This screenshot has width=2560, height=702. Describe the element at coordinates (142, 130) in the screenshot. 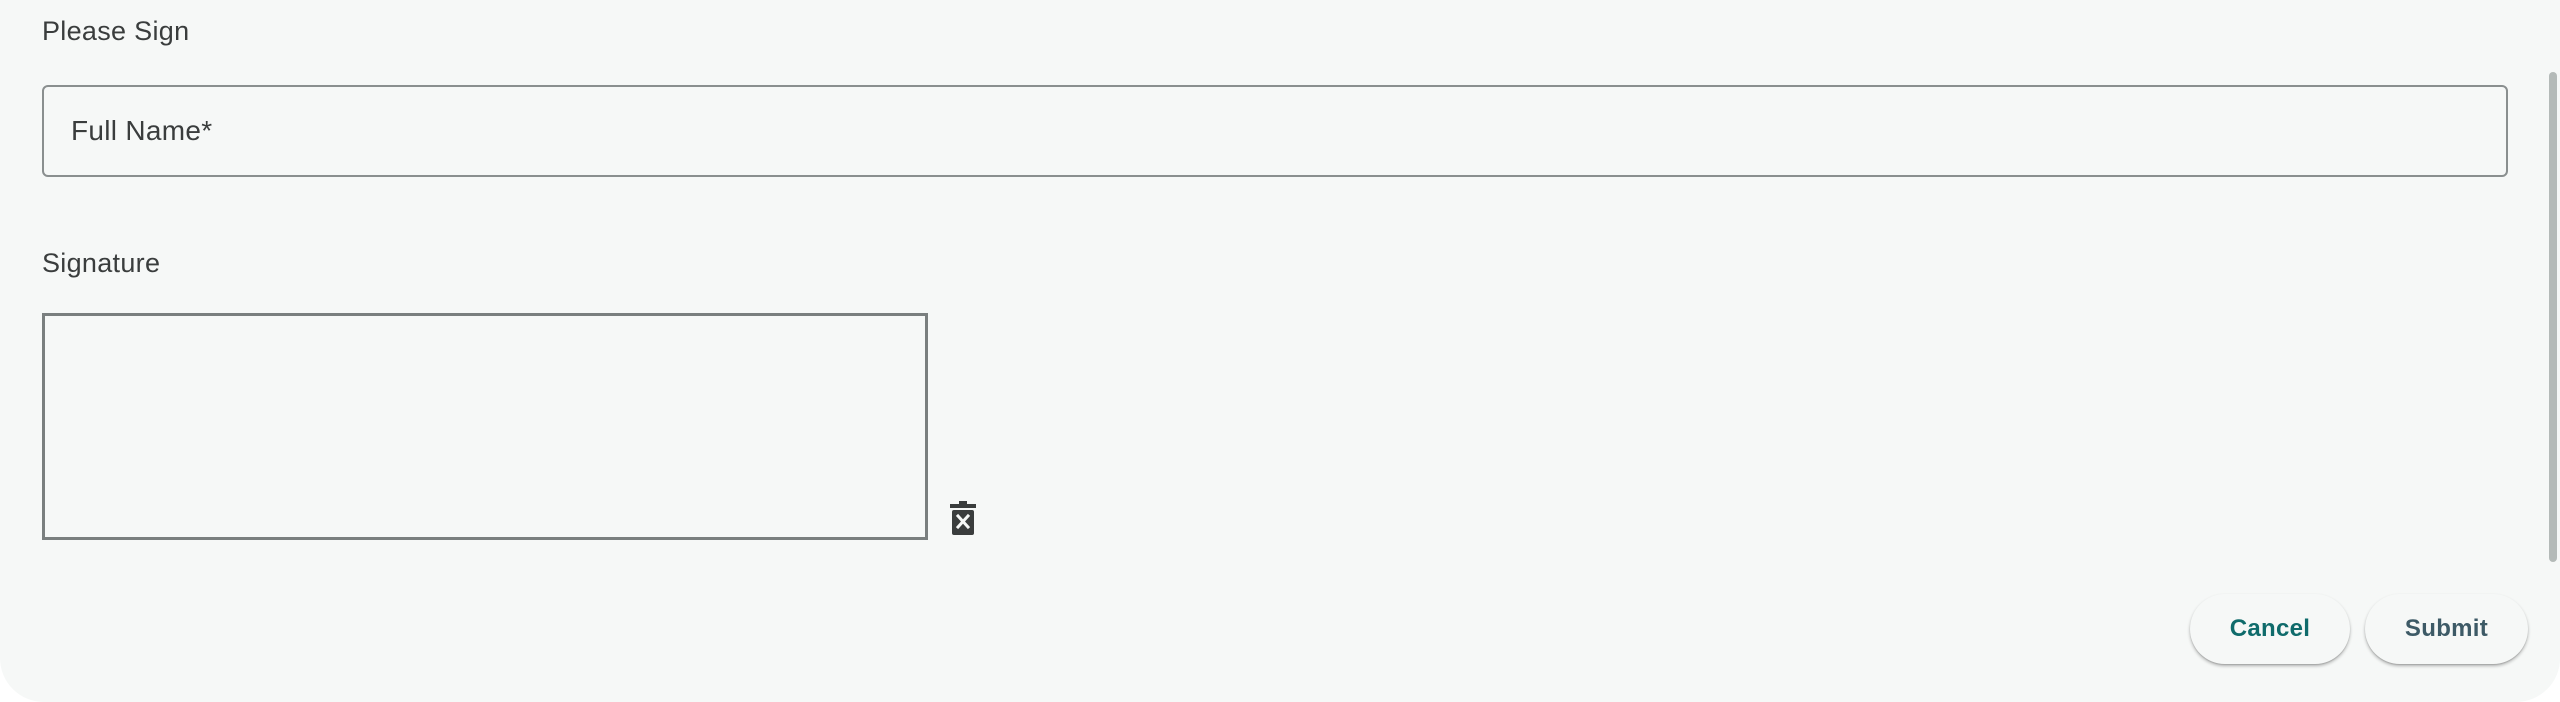

I see `full-name-label: Full Name*` at that location.